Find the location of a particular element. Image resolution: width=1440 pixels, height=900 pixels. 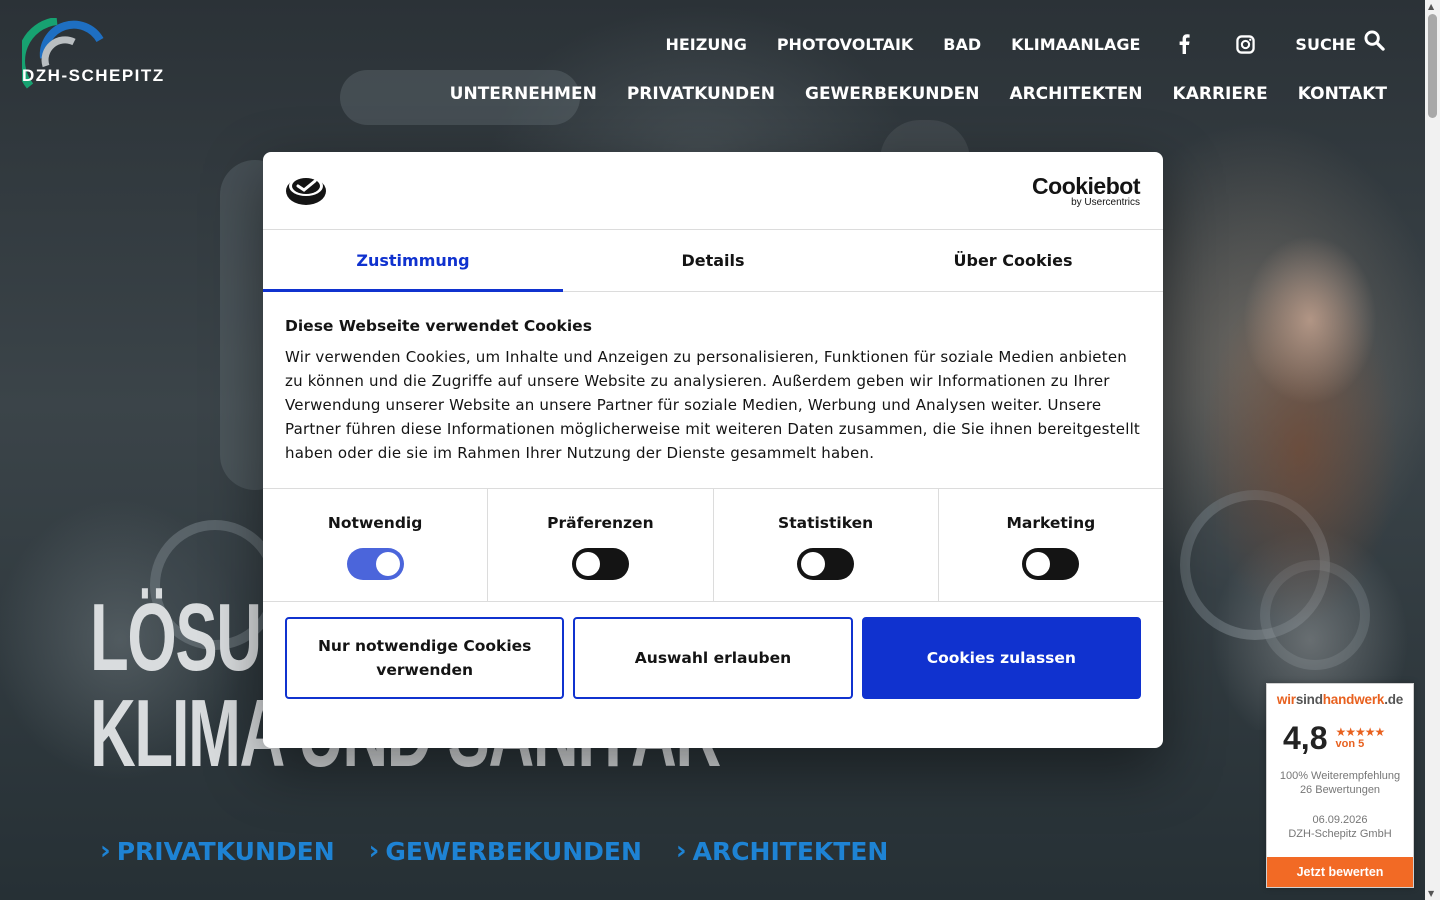

review-score: 4,8 ★★★★★ von 5 is located at coordinates (1340, 737).